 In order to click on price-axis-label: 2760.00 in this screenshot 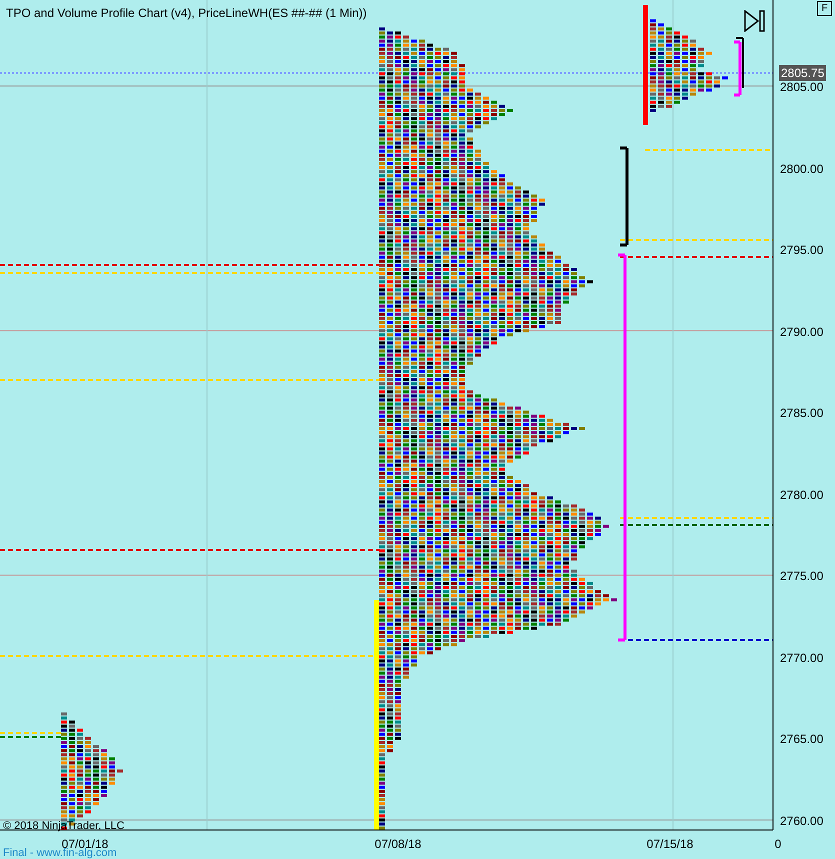, I will do `click(802, 821)`.